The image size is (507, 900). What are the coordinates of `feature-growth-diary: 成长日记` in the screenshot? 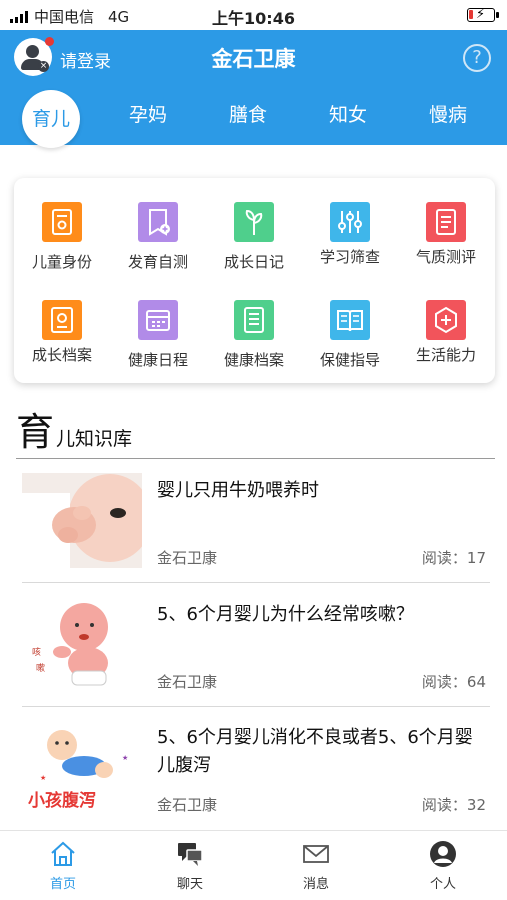 It's located at (254, 242).